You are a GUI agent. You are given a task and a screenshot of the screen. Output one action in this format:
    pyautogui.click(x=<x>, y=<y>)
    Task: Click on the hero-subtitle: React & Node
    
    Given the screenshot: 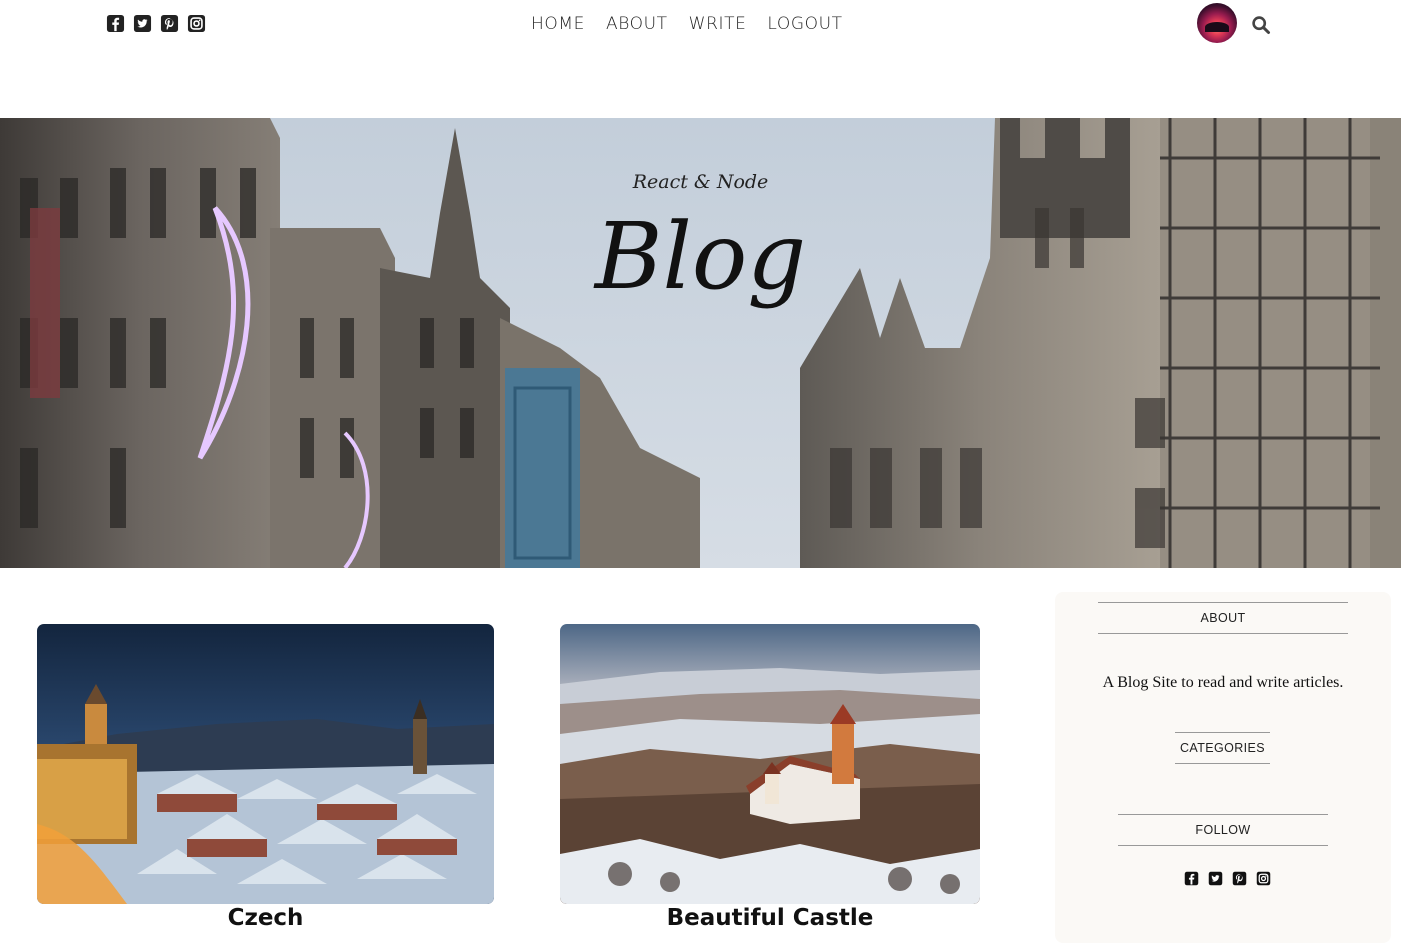 What is the action you would take?
    pyautogui.click(x=700, y=182)
    